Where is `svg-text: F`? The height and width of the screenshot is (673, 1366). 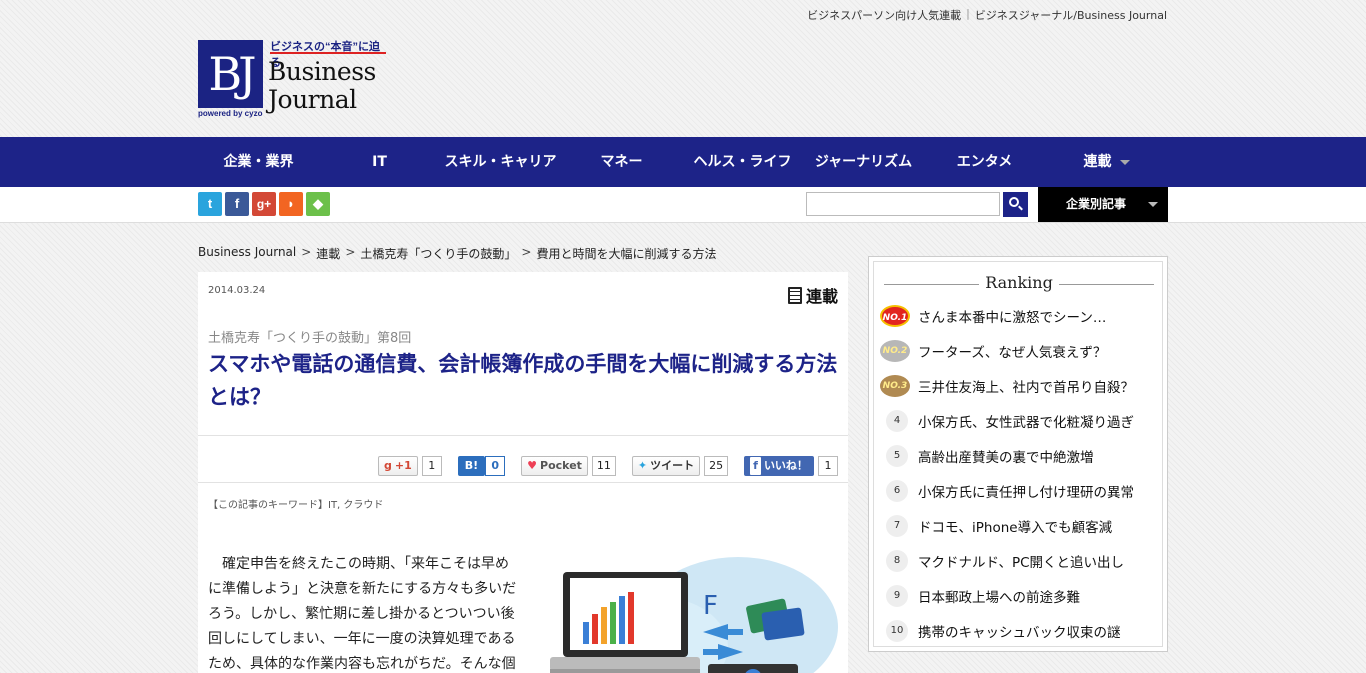
svg-text: F is located at coordinates (710, 606).